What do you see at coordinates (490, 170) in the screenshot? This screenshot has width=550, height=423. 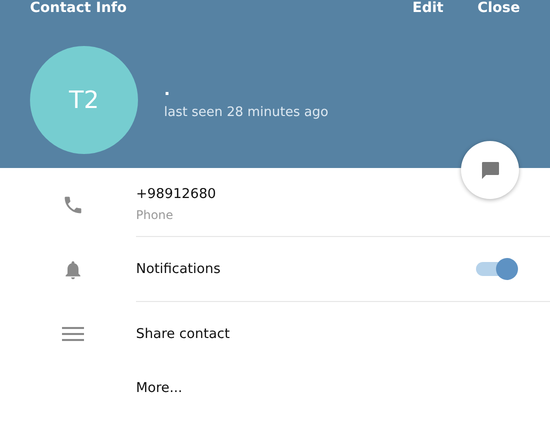 I see `message-button` at bounding box center [490, 170].